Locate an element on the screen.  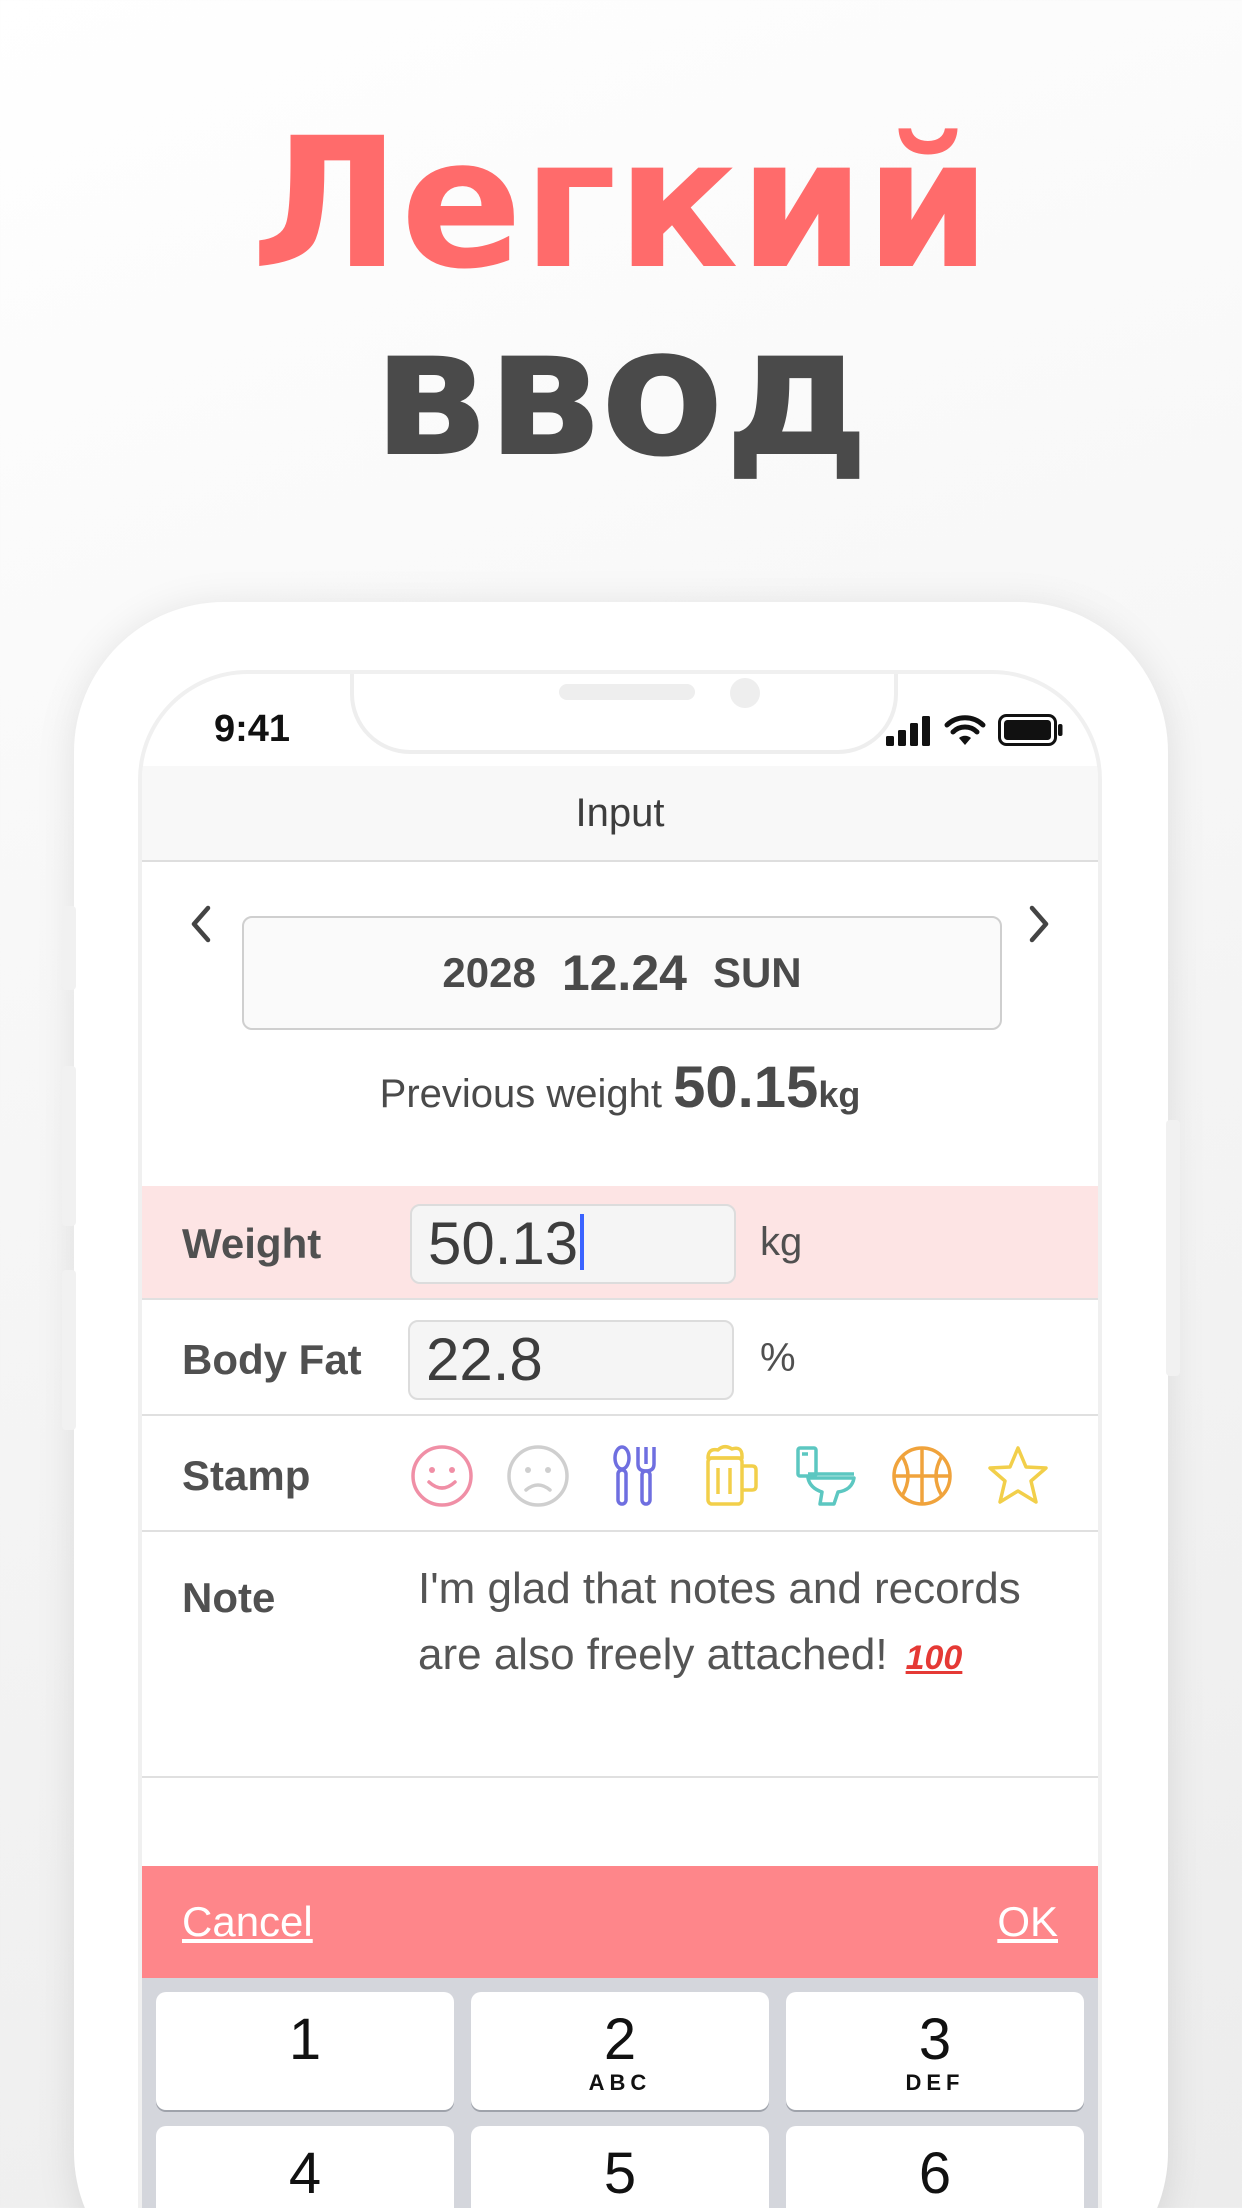
key-letters: DEF is located at coordinates (935, 2082).